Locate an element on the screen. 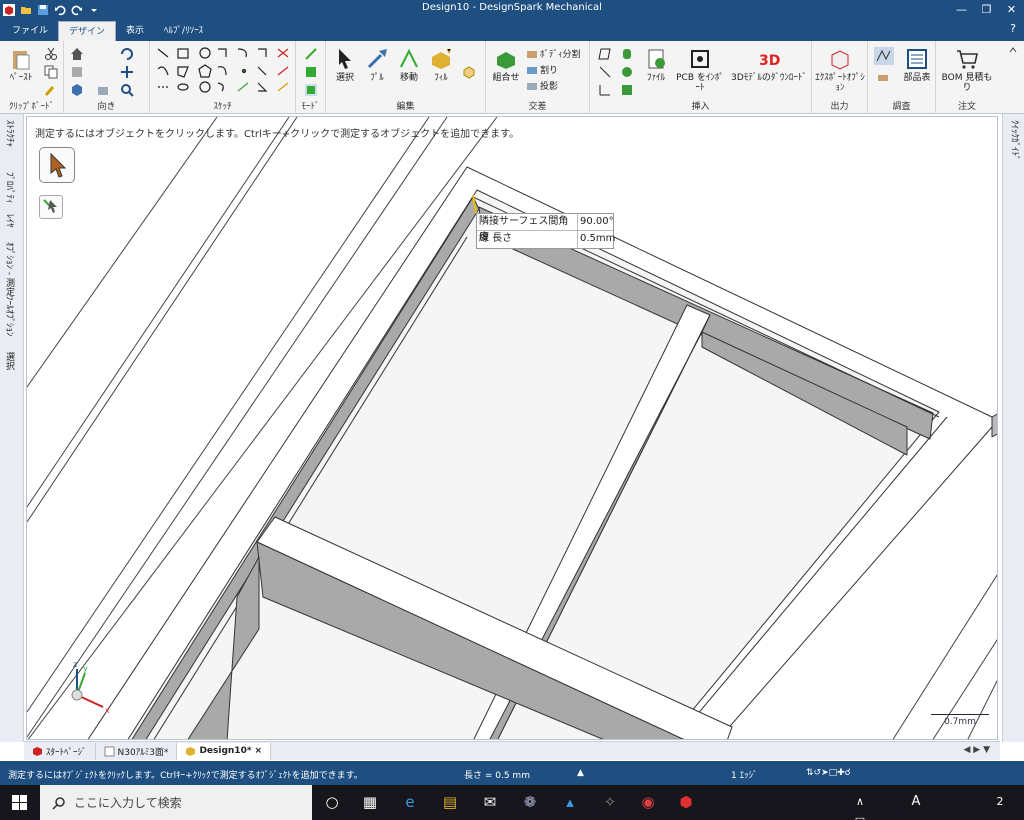 The width and height of the screenshot is (1024, 820). project-button: 投影 is located at coordinates (553, 85).